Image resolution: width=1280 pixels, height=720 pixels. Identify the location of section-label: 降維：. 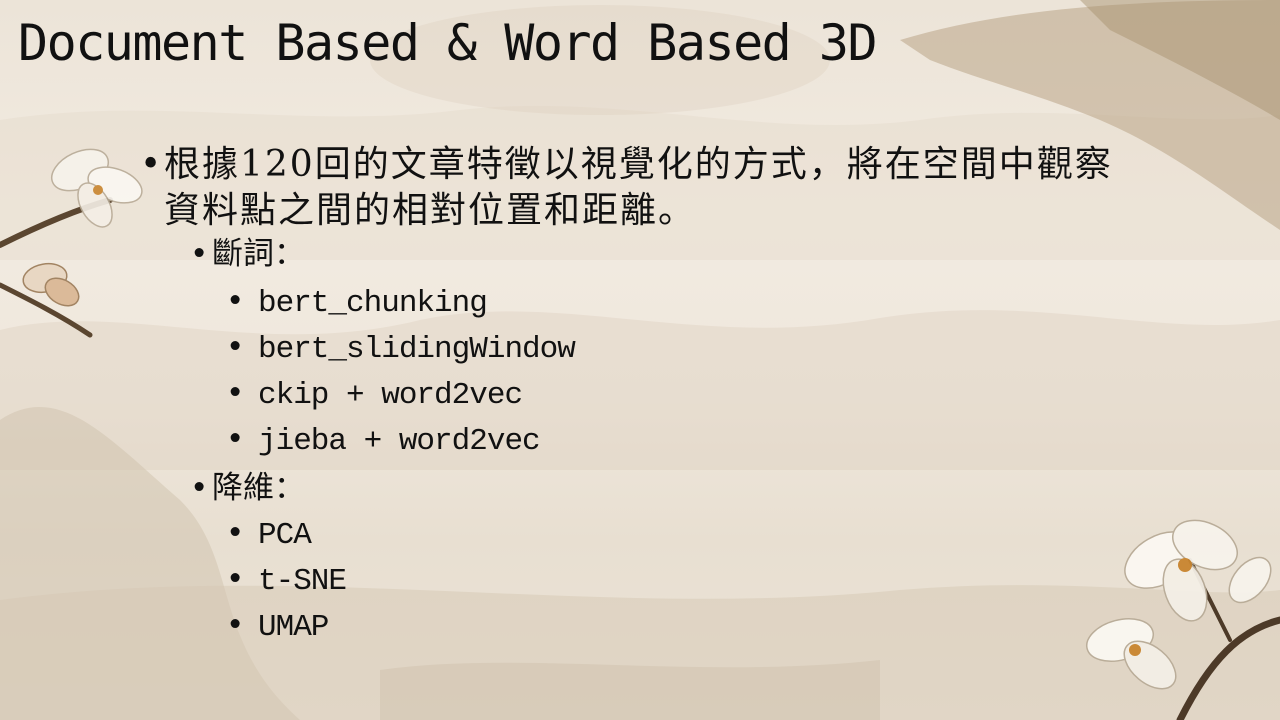
(258, 488).